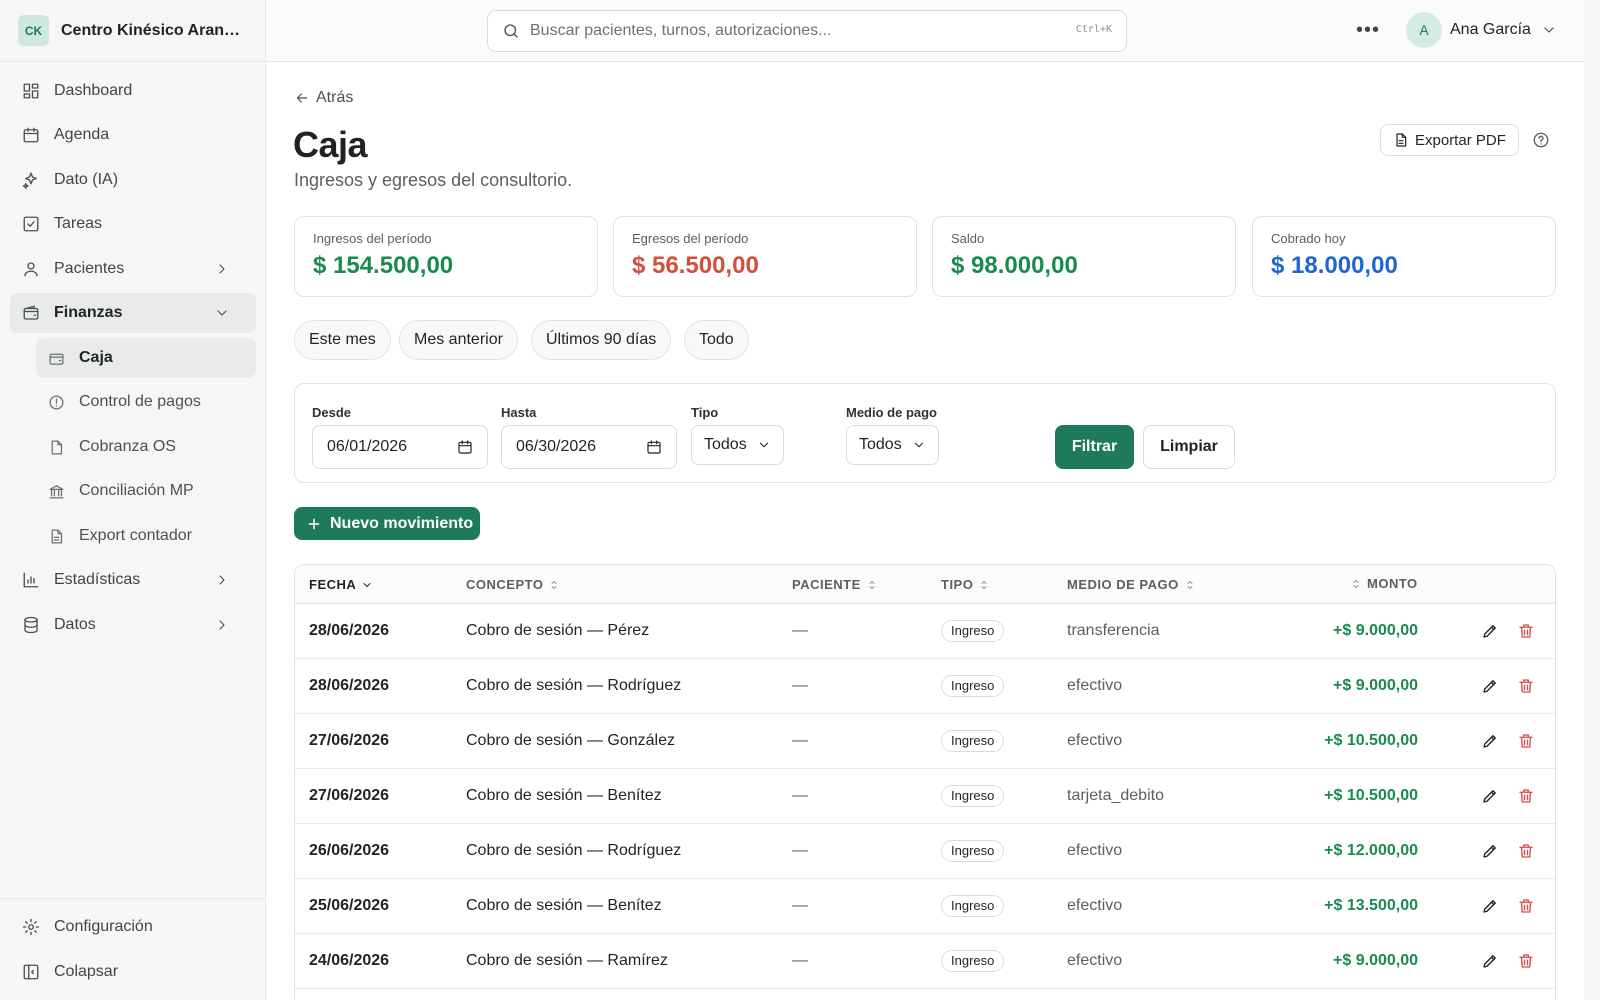 The height and width of the screenshot is (1000, 1600). What do you see at coordinates (458, 340) in the screenshot?
I see `period-chip-mes-anterior: Mes anterior` at bounding box center [458, 340].